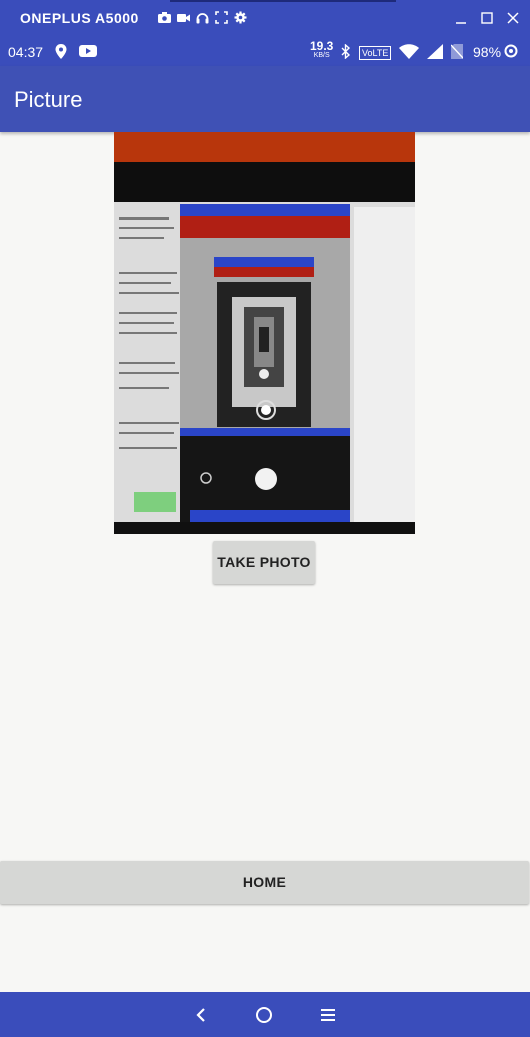  I want to click on home-circle-icon, so click(264, 1015).